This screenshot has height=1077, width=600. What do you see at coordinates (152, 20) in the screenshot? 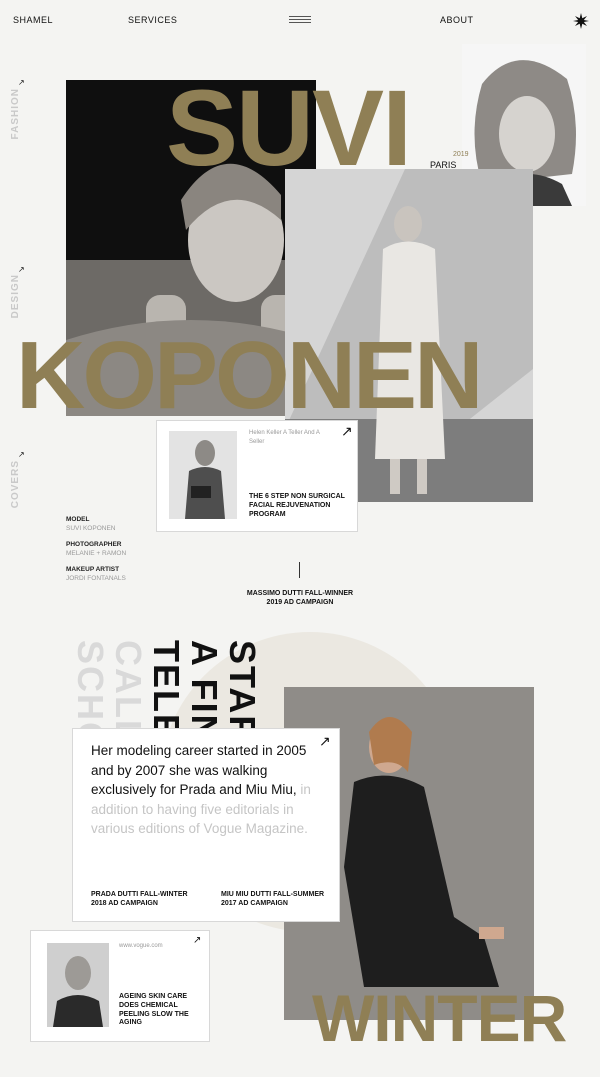
I see `nav-services: SERVICES` at bounding box center [152, 20].